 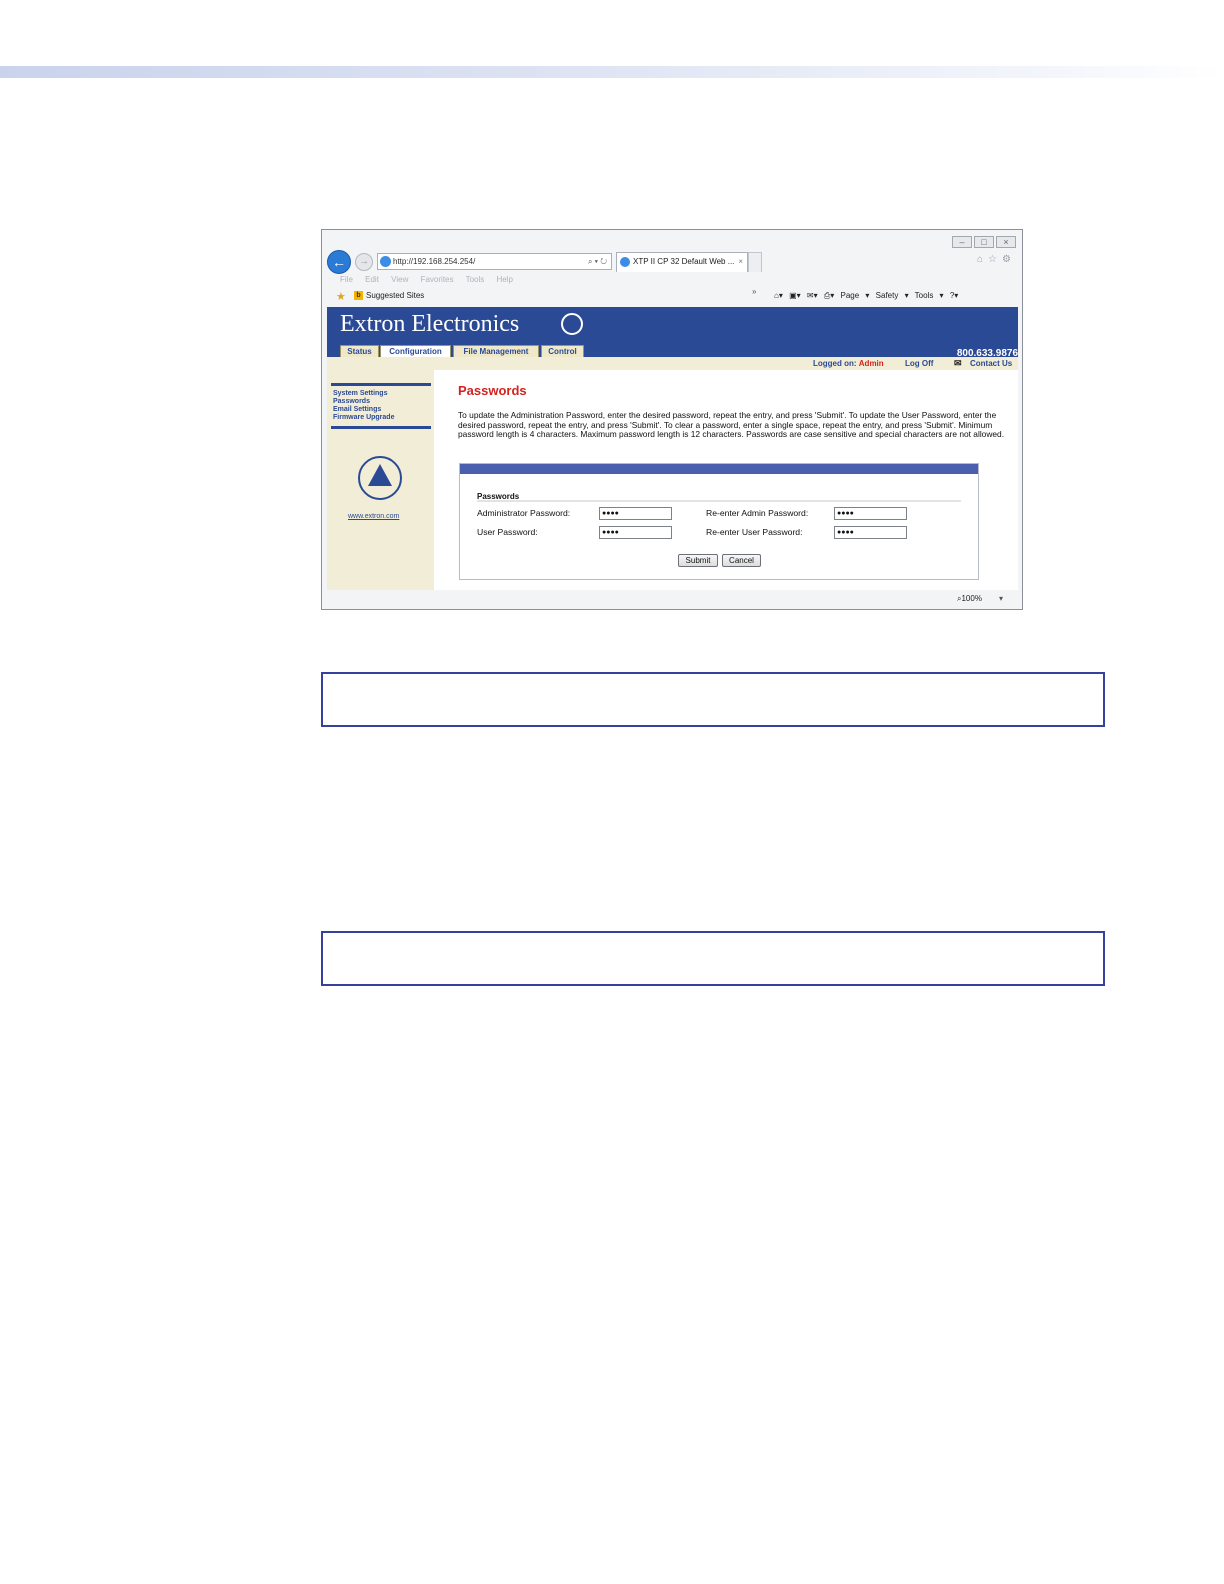 I want to click on home-favorites-settings-icons: ⌂☆⚙, so click(x=996, y=259).